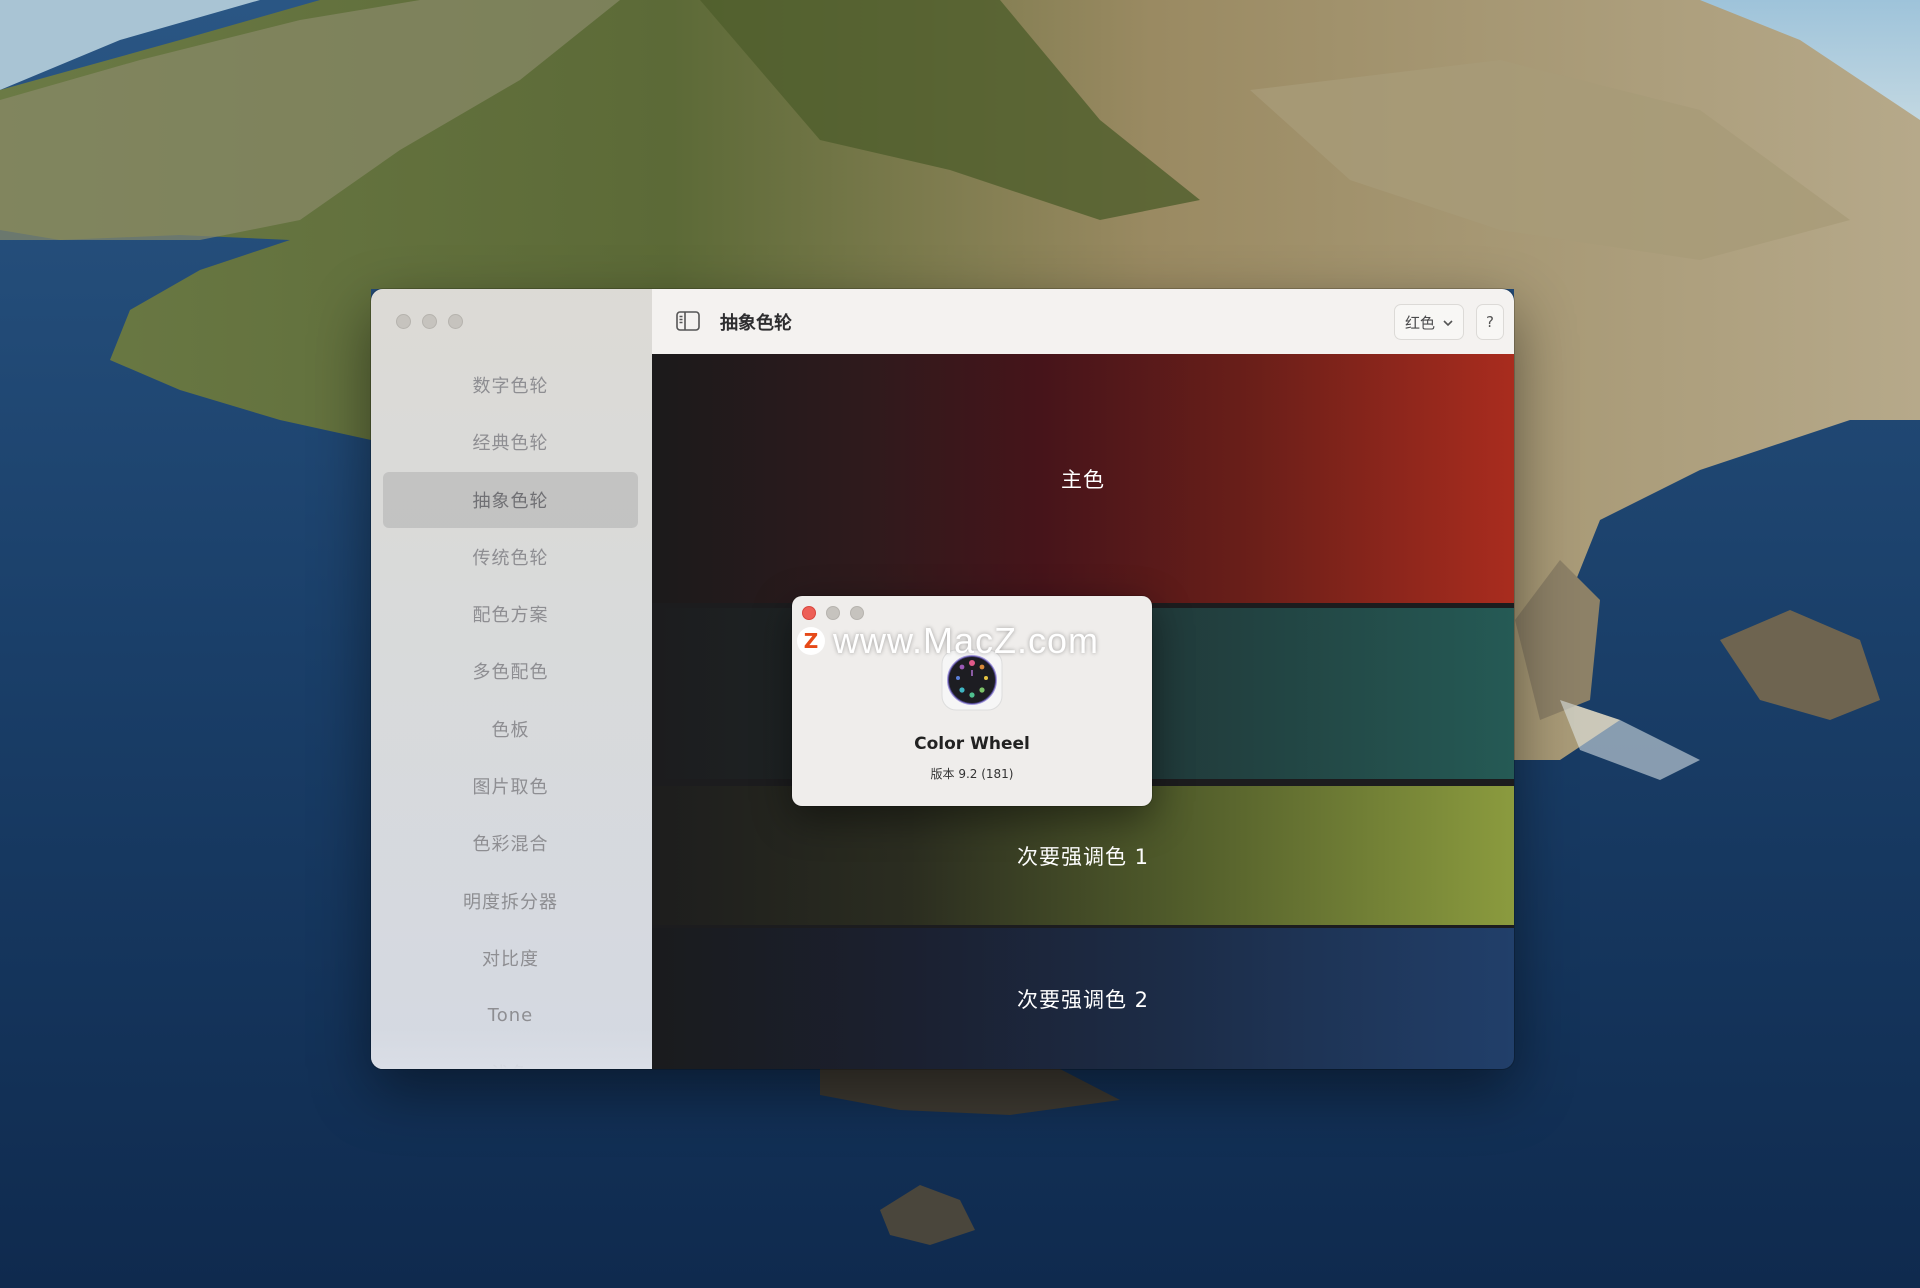 Image resolution: width=1920 pixels, height=1288 pixels. What do you see at coordinates (1083, 322) in the screenshot?
I see `toolbar: 抽象色轮 红色 ?` at bounding box center [1083, 322].